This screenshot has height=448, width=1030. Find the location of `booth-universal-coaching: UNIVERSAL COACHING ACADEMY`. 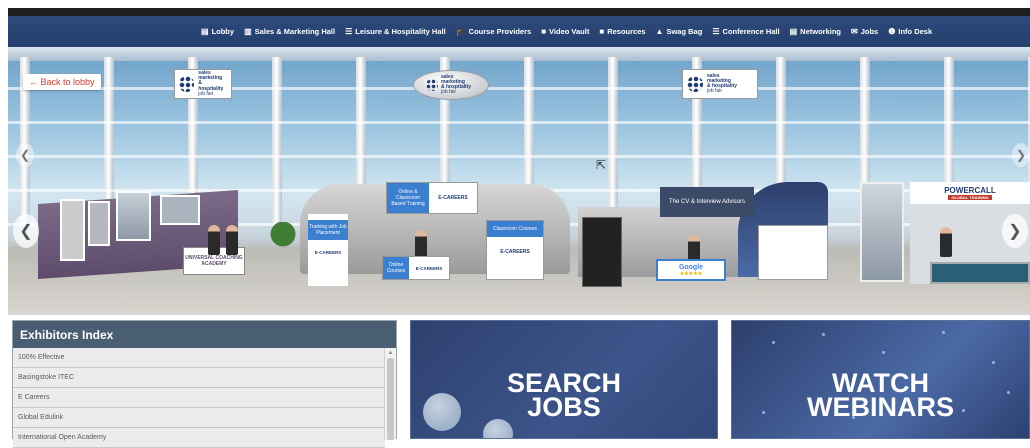

booth-universal-coaching: UNIVERSAL COACHING ACADEMY is located at coordinates (143, 234).